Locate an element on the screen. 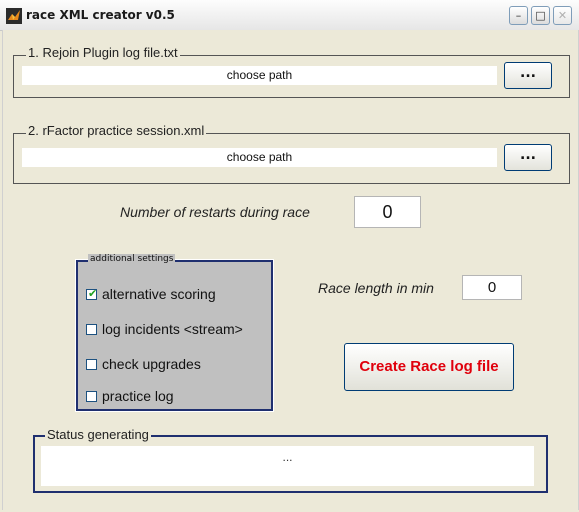 The width and height of the screenshot is (579, 512). matlab-icon is located at coordinates (14, 16).